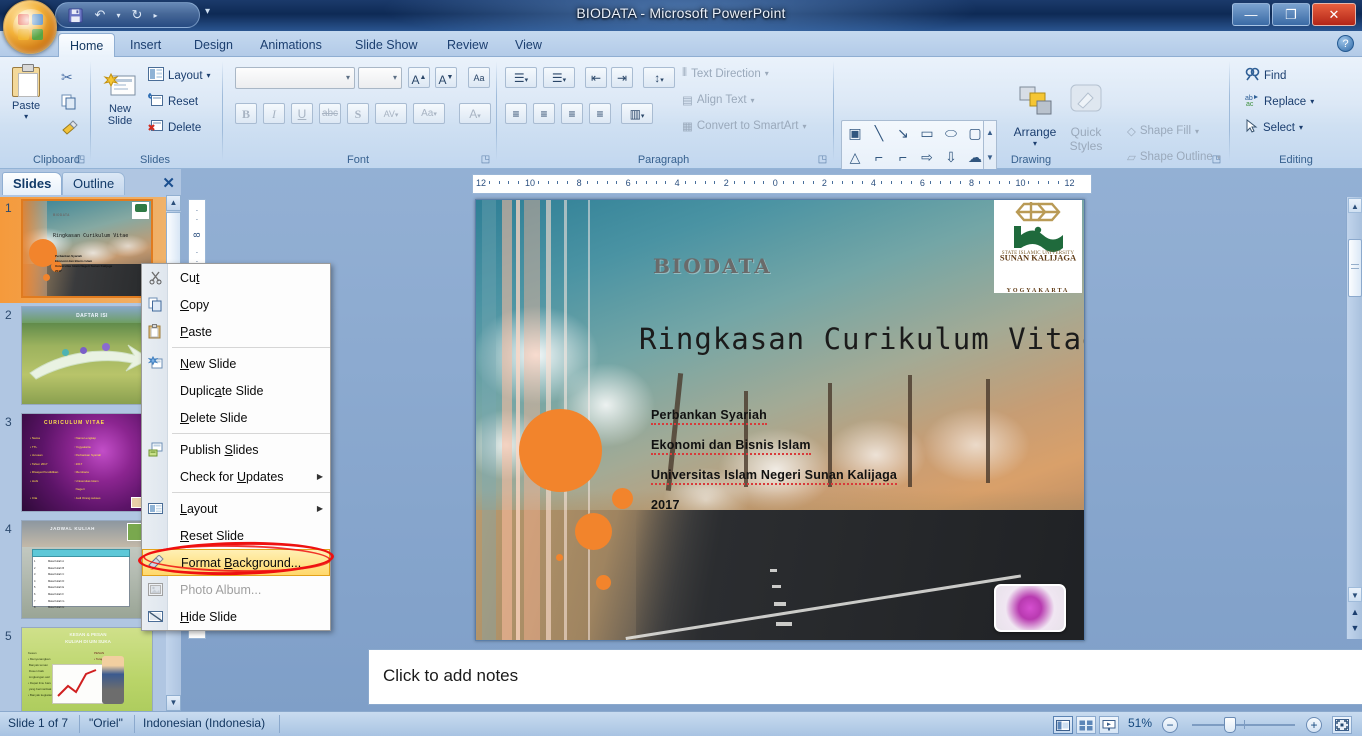  Describe the element at coordinates (1063, 725) in the screenshot. I see `normal-view-icon` at that location.